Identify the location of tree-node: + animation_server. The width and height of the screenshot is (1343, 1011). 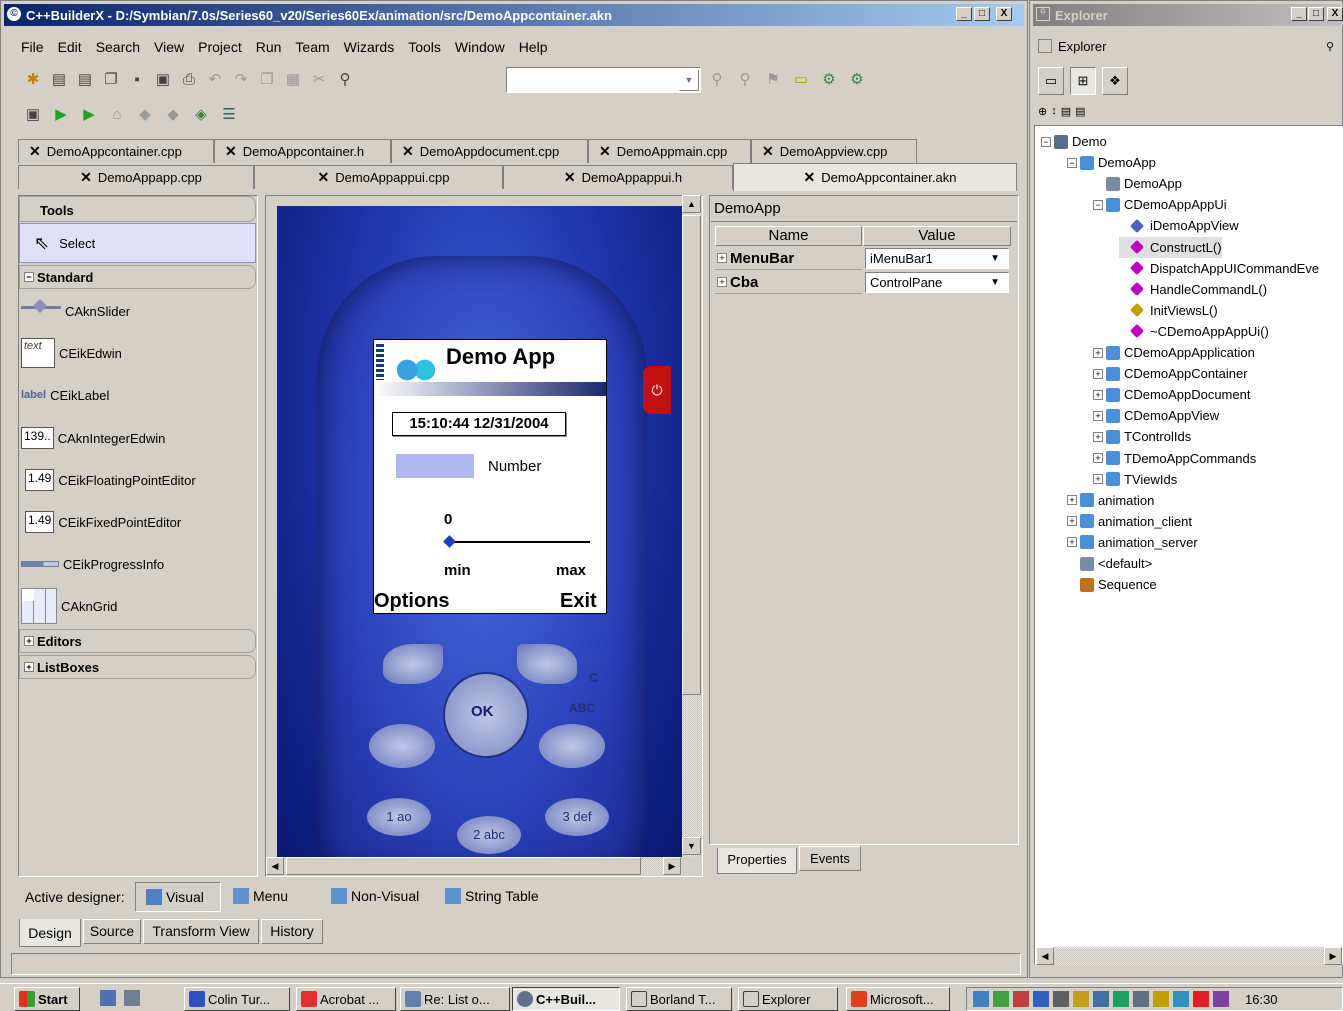
(1132, 542).